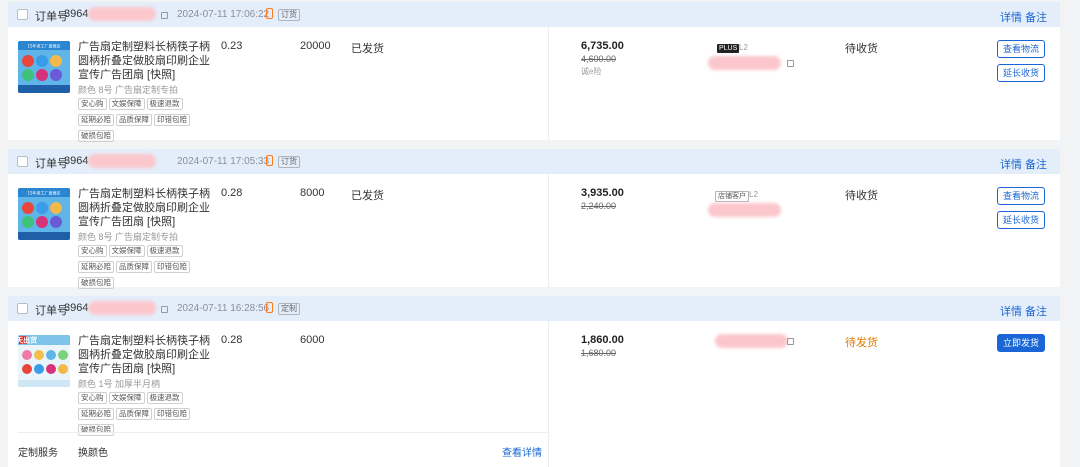 Image resolution: width=1080 pixels, height=467 pixels. I want to click on order-time: 2024-07-11 17:06:22, so click(223, 14).